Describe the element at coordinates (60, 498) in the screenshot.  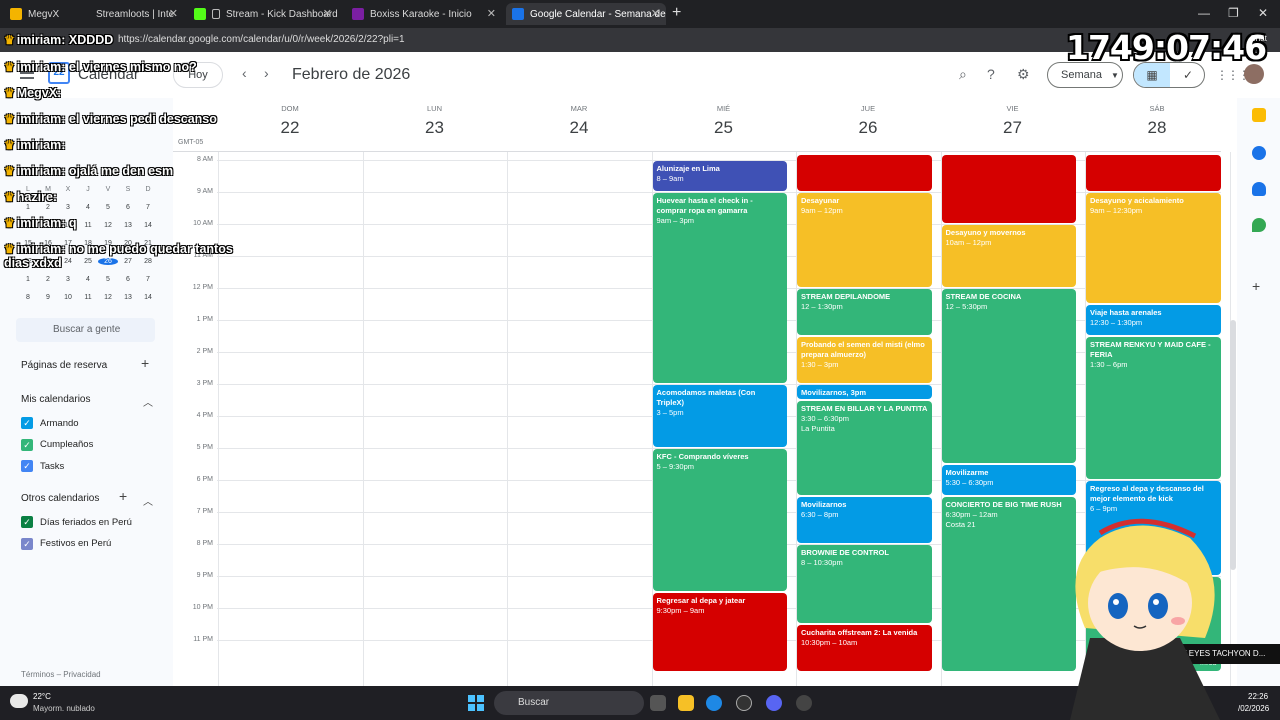
I see `other-calendars-heading: Otros calendarios` at that location.